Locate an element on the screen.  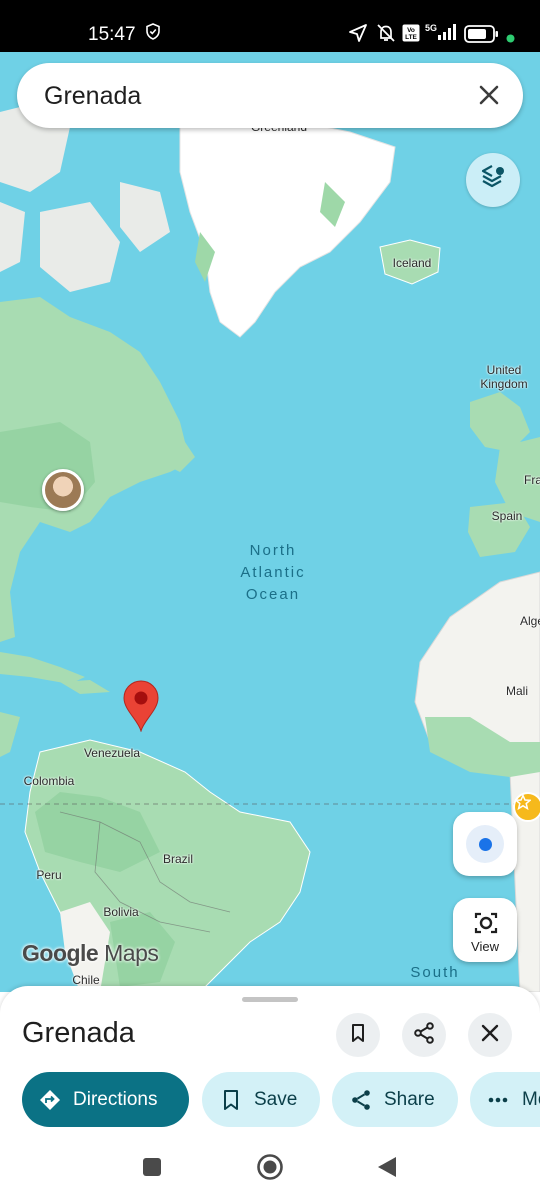
label-colombia: Colombia is located at coordinates (49, 781).